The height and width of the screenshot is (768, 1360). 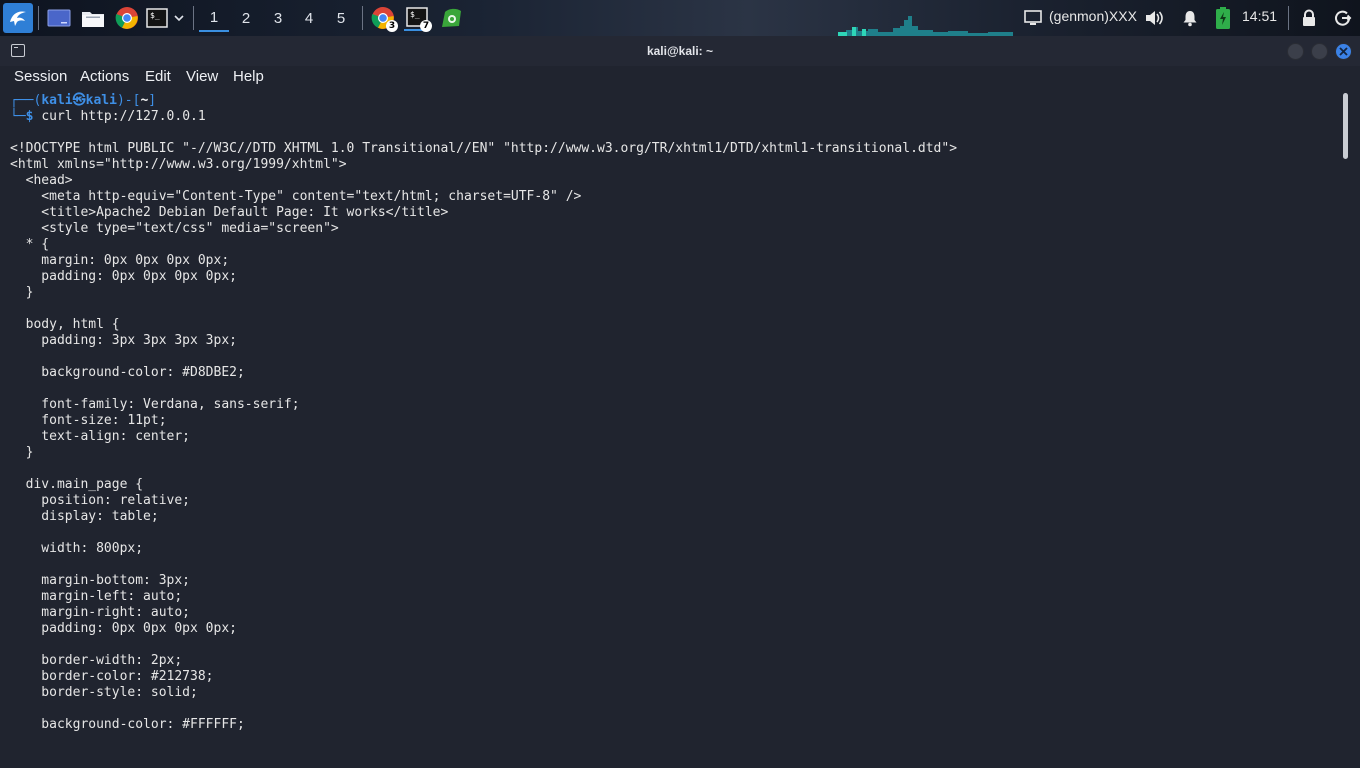 I want to click on terminal-window-count-badge: 7, so click(x=426, y=26).